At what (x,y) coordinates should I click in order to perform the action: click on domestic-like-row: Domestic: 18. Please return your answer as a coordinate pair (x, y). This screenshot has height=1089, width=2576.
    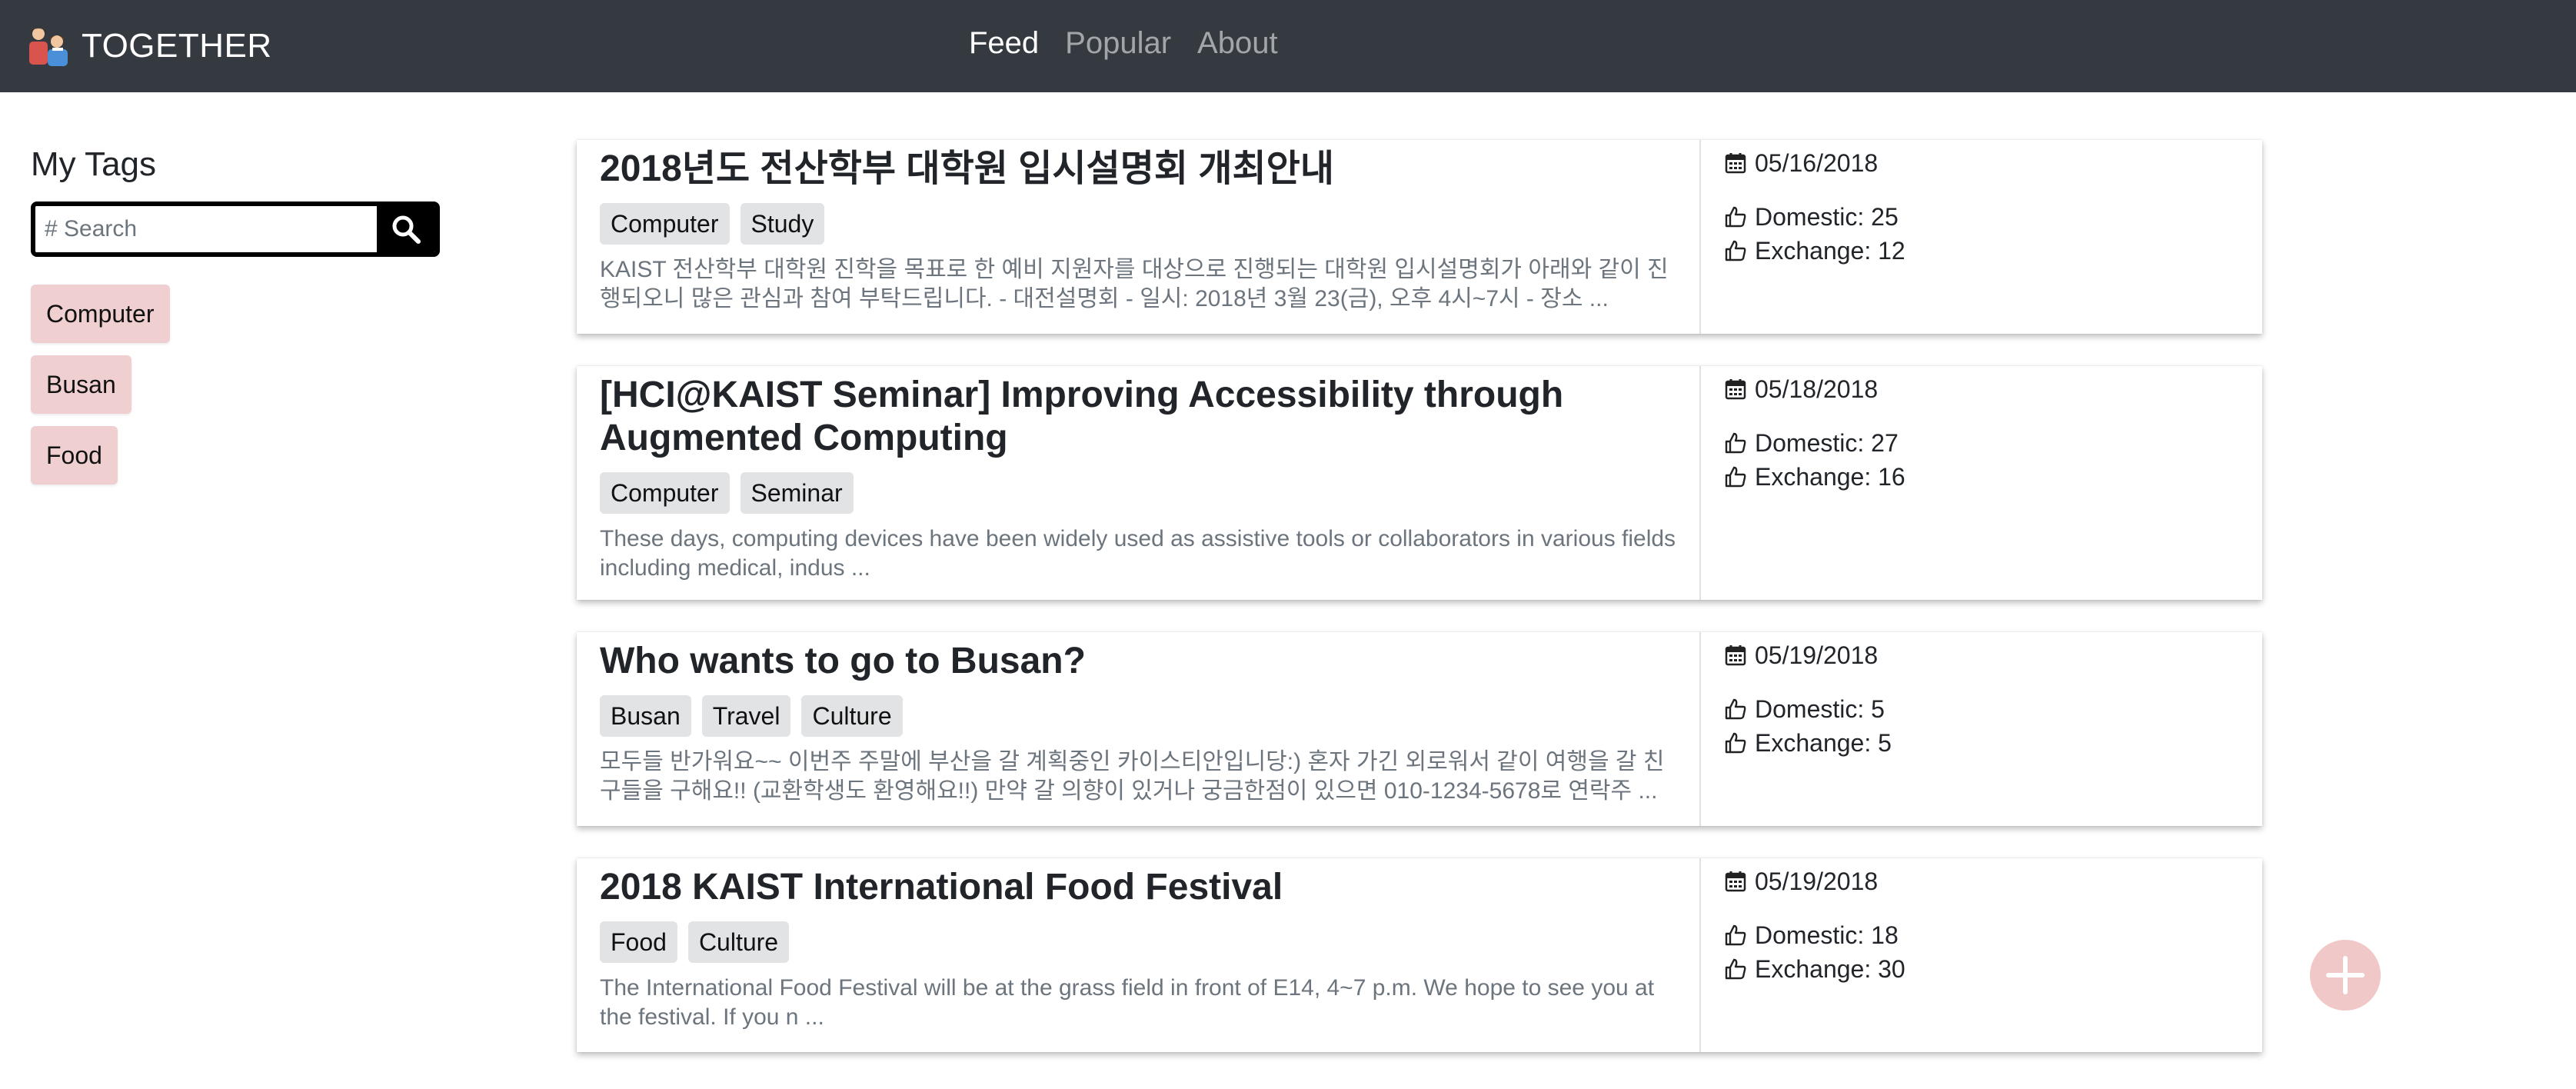
    Looking at the image, I should click on (1993, 935).